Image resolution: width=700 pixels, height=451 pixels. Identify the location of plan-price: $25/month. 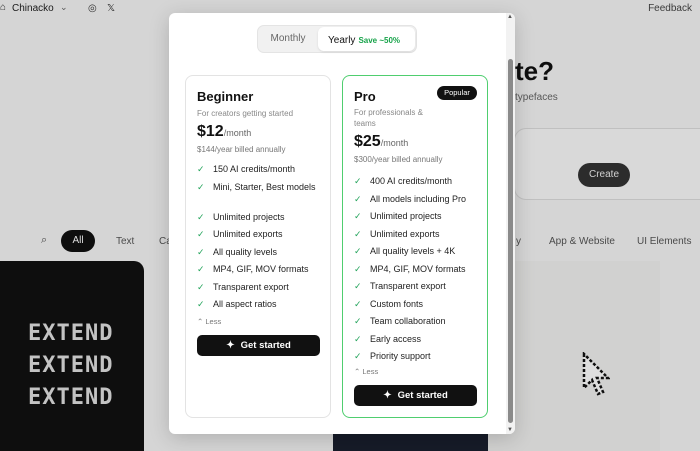
(381, 142).